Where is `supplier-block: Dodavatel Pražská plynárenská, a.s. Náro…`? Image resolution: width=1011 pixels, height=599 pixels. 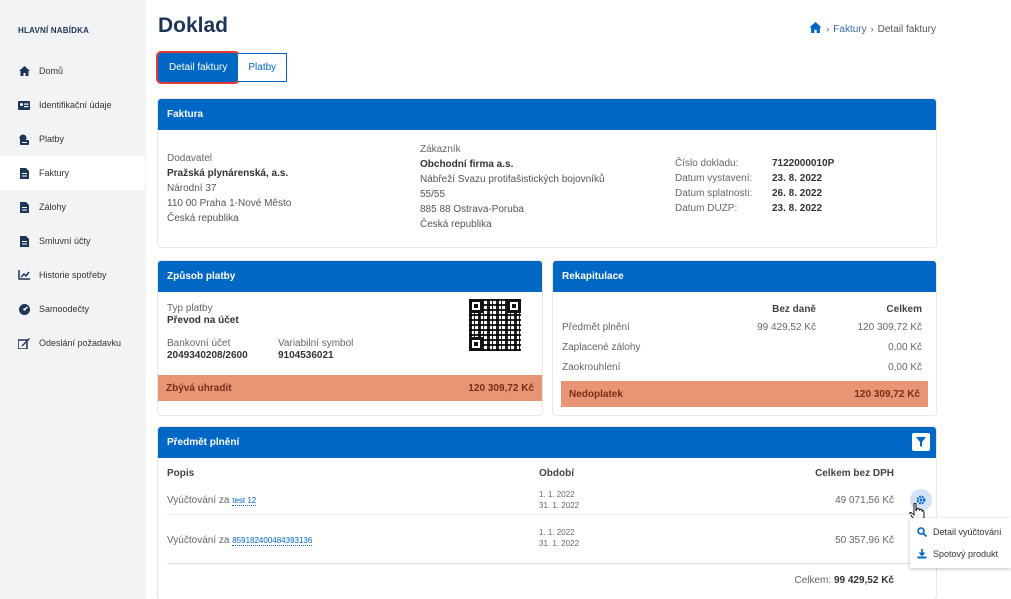
supplier-block: Dodavatel Pražská plynárenská, a.s. Náro… is located at coordinates (229, 188).